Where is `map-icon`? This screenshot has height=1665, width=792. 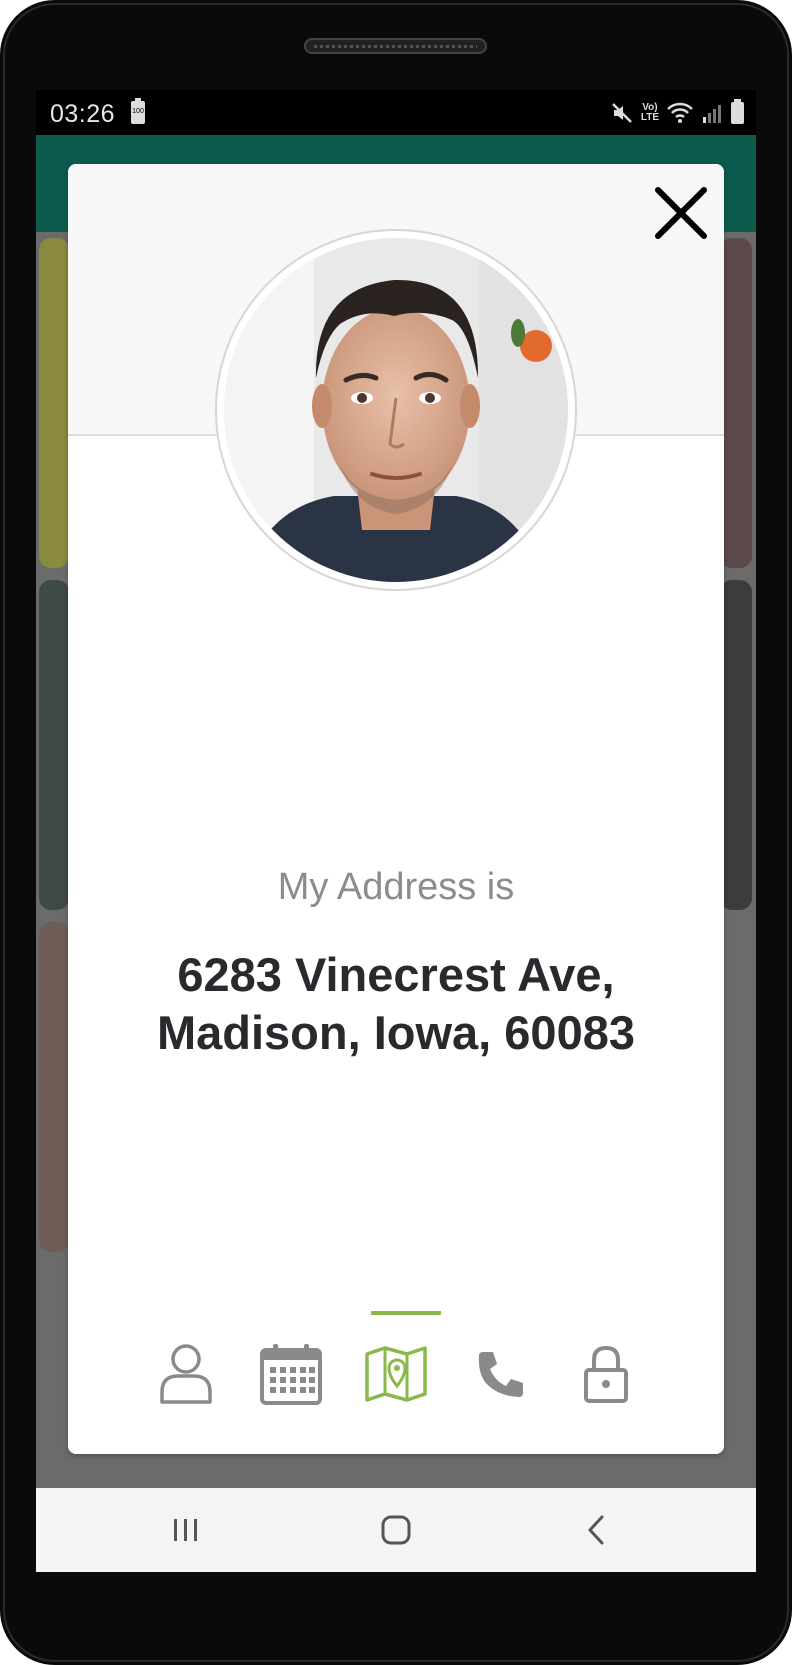 map-icon is located at coordinates (396, 1374).